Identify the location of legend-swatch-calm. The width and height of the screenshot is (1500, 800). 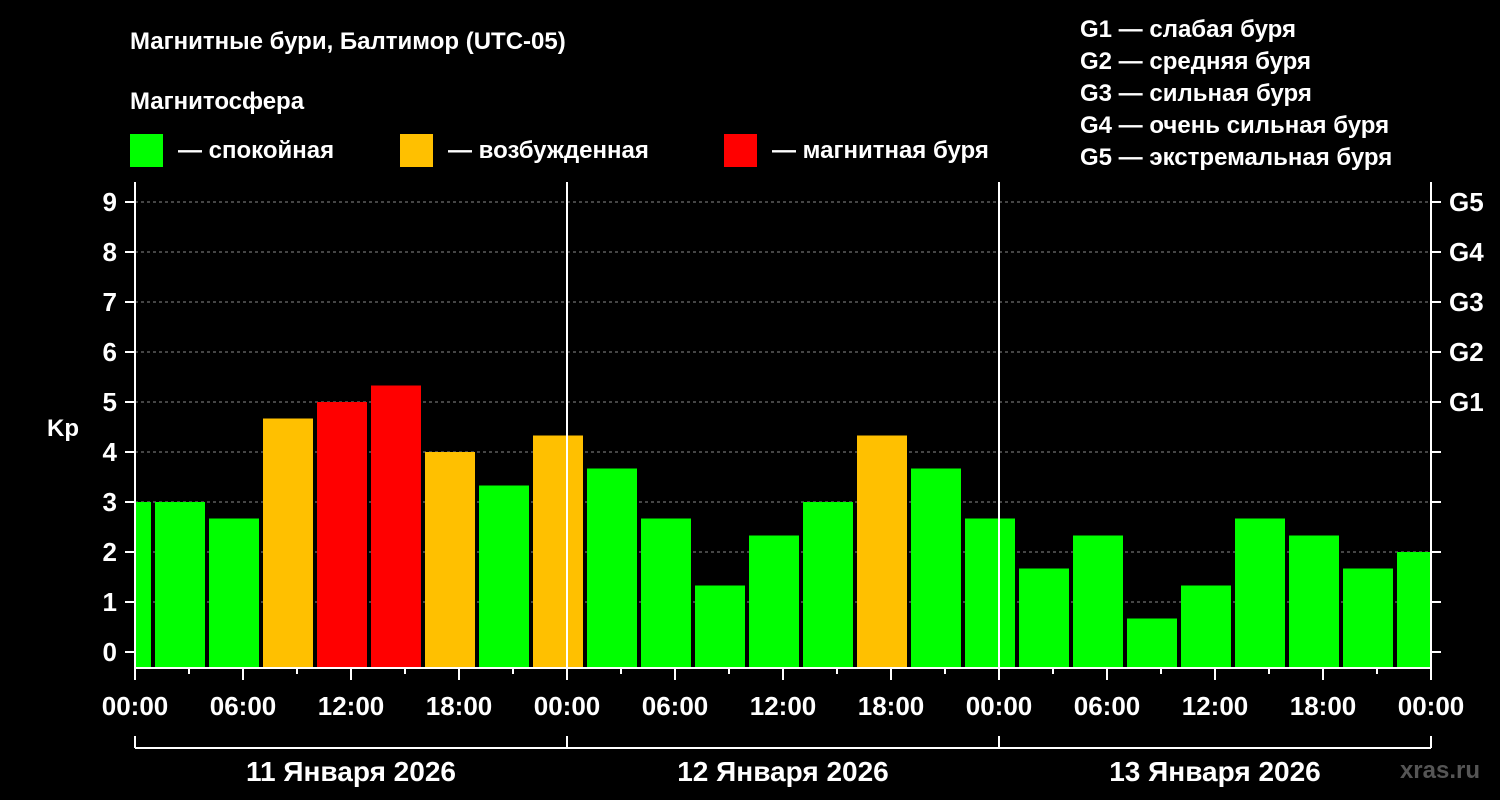
(146, 150).